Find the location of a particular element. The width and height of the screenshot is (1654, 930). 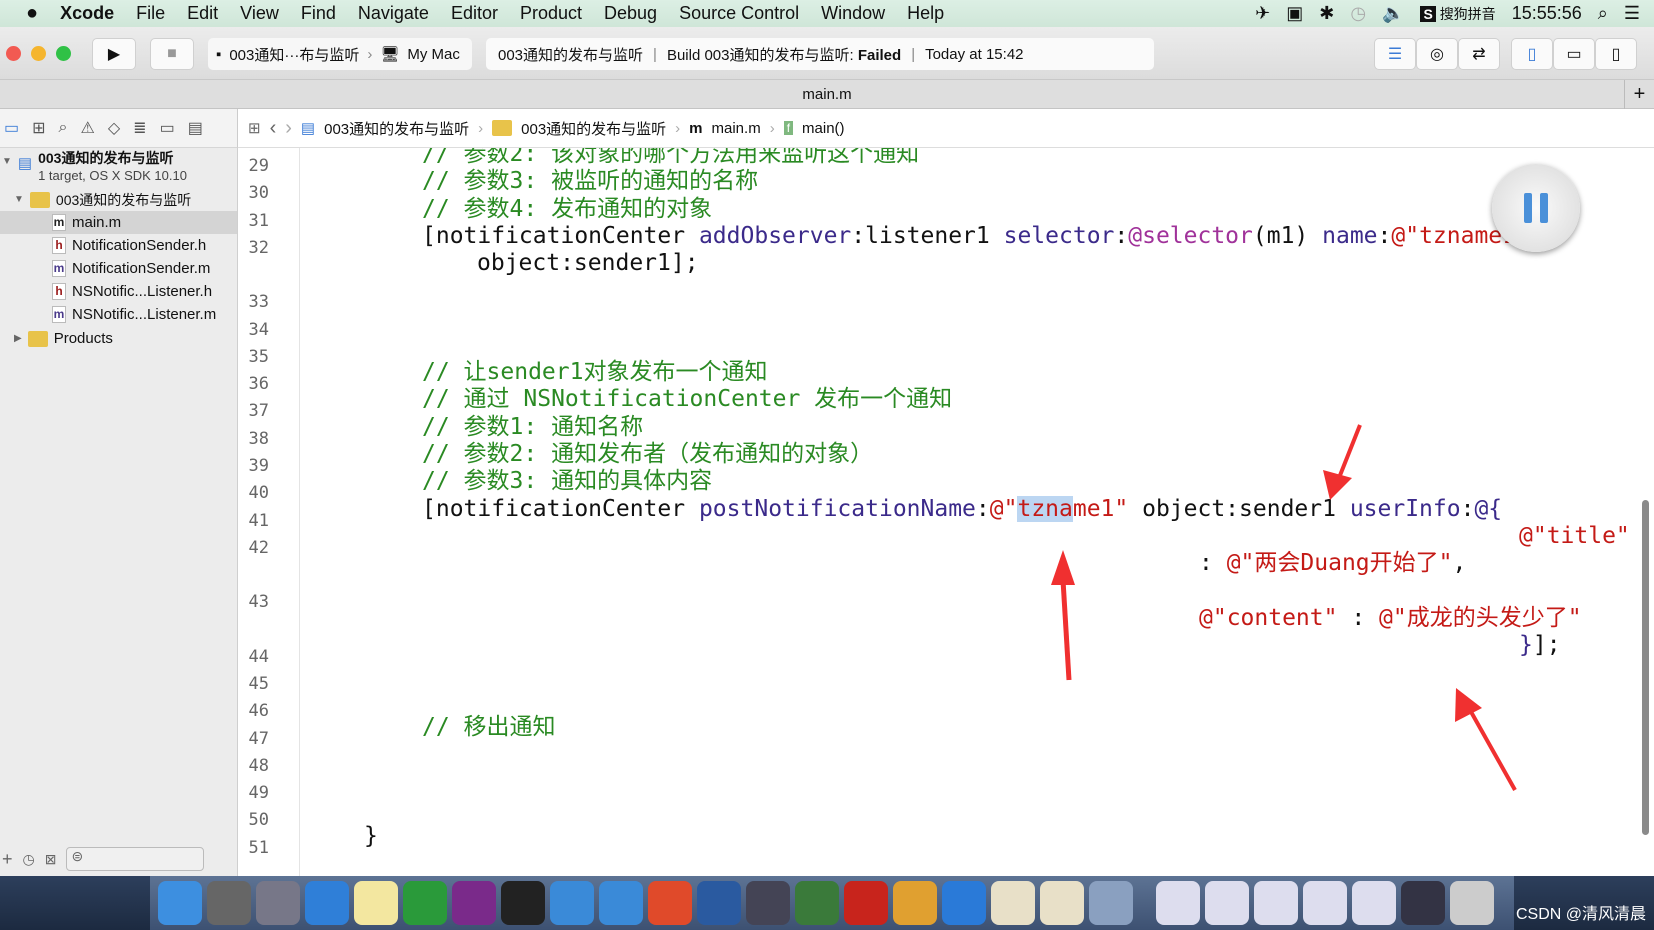

dock-imovie-icon is located at coordinates (768, 903).